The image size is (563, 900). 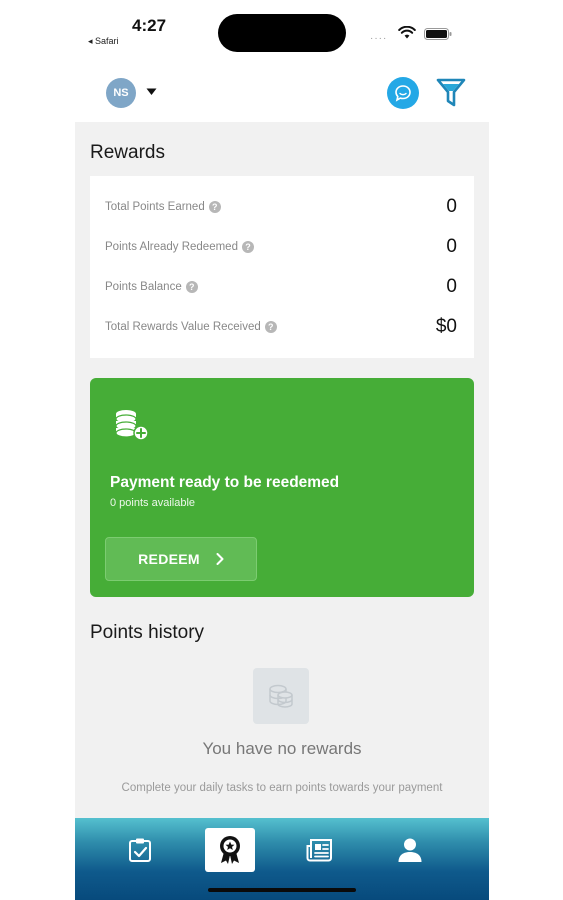 What do you see at coordinates (281, 287) in the screenshot?
I see `stat-row-points-balance: Points Balance ? 0` at bounding box center [281, 287].